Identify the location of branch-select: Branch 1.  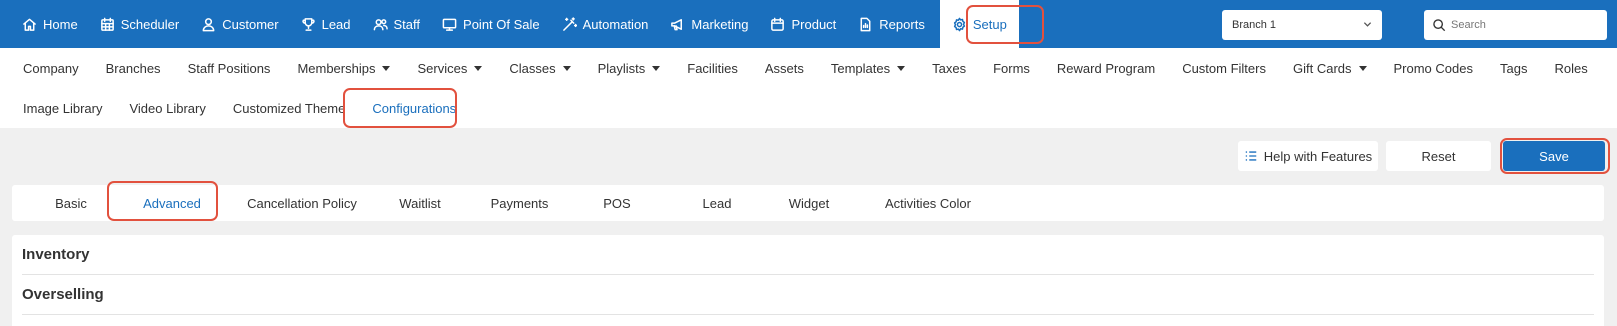
(1302, 25).